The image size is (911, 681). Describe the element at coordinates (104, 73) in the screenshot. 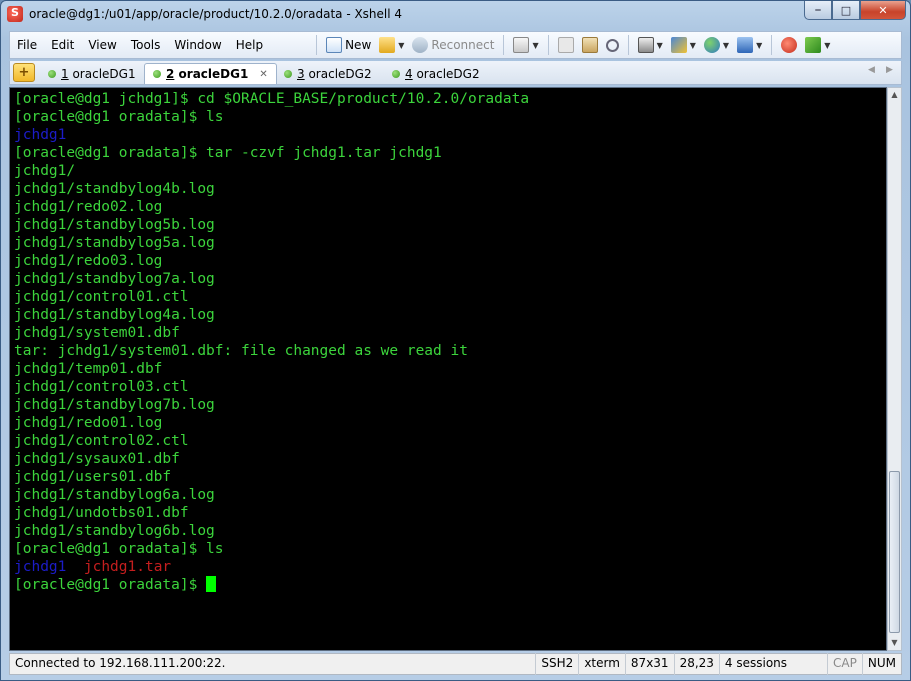

I see `tab-label: oracleDG1` at that location.